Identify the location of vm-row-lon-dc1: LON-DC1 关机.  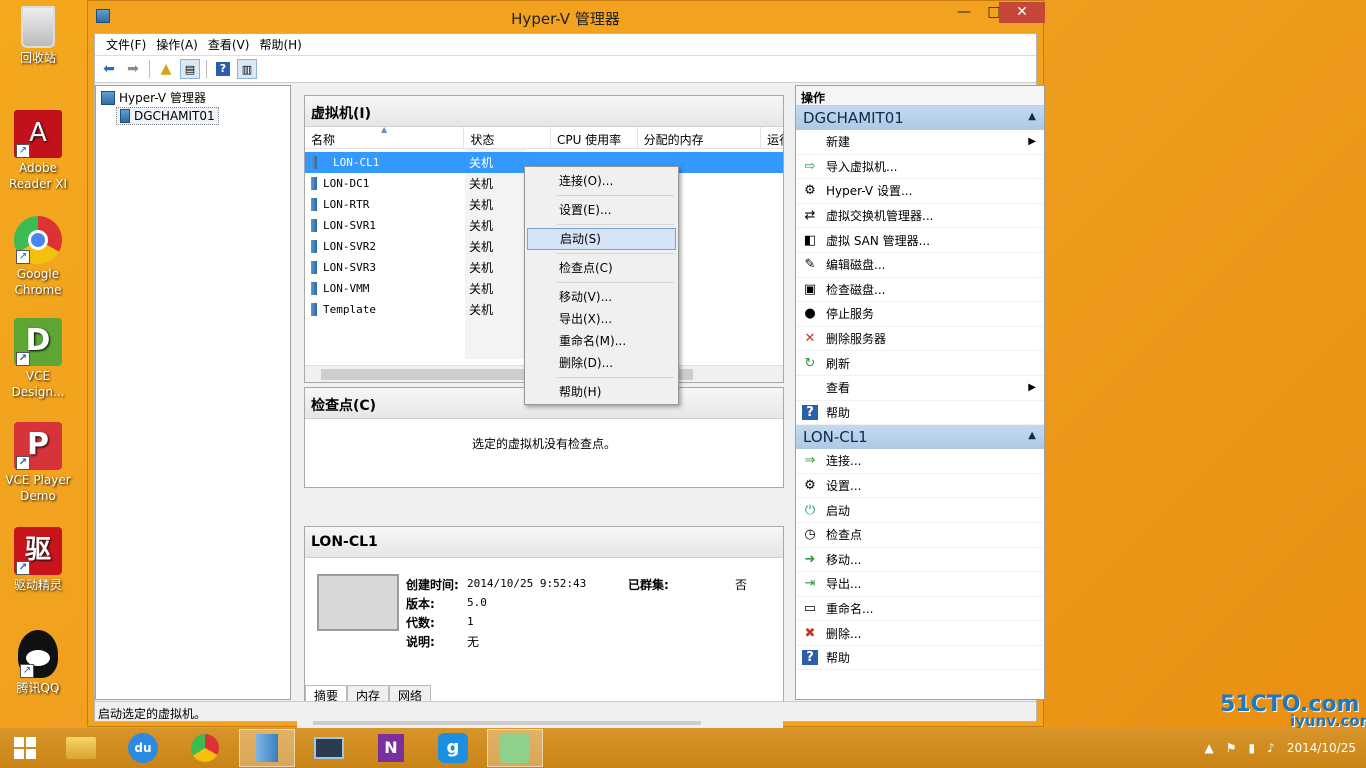
(425, 183).